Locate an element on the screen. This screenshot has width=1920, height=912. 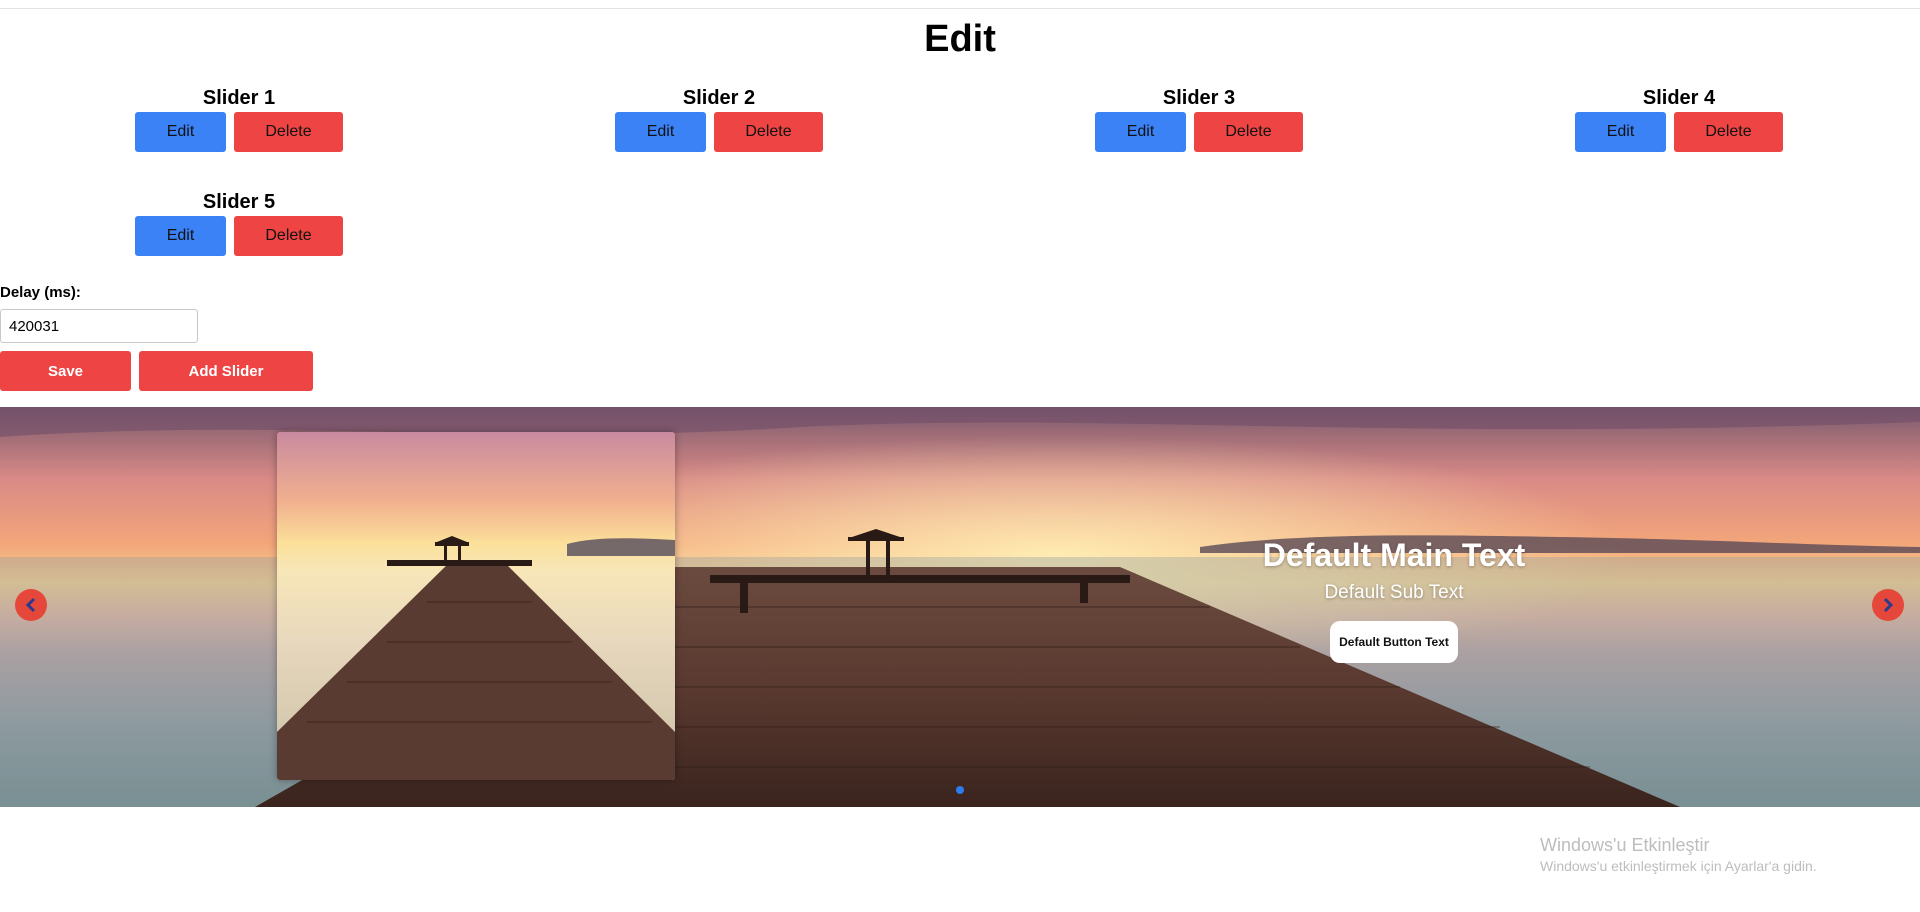
slider-name: Slider 3 is located at coordinates (1199, 98).